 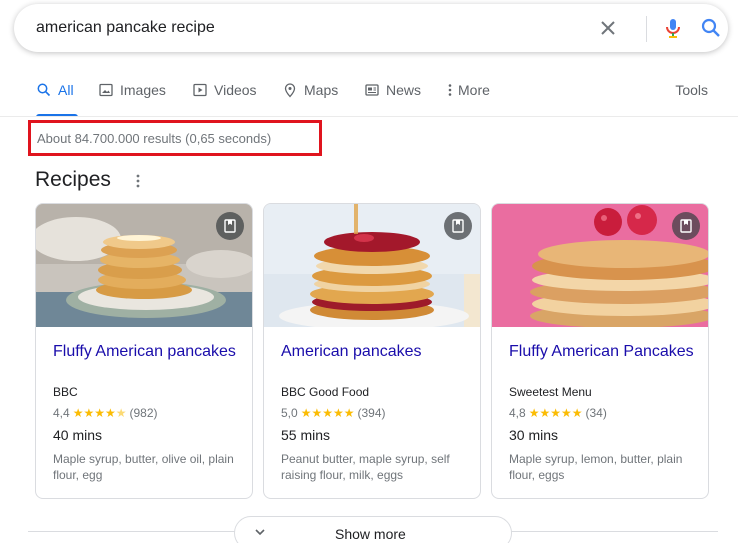 I want to click on rating-value: 4,8, so click(x=517, y=413).